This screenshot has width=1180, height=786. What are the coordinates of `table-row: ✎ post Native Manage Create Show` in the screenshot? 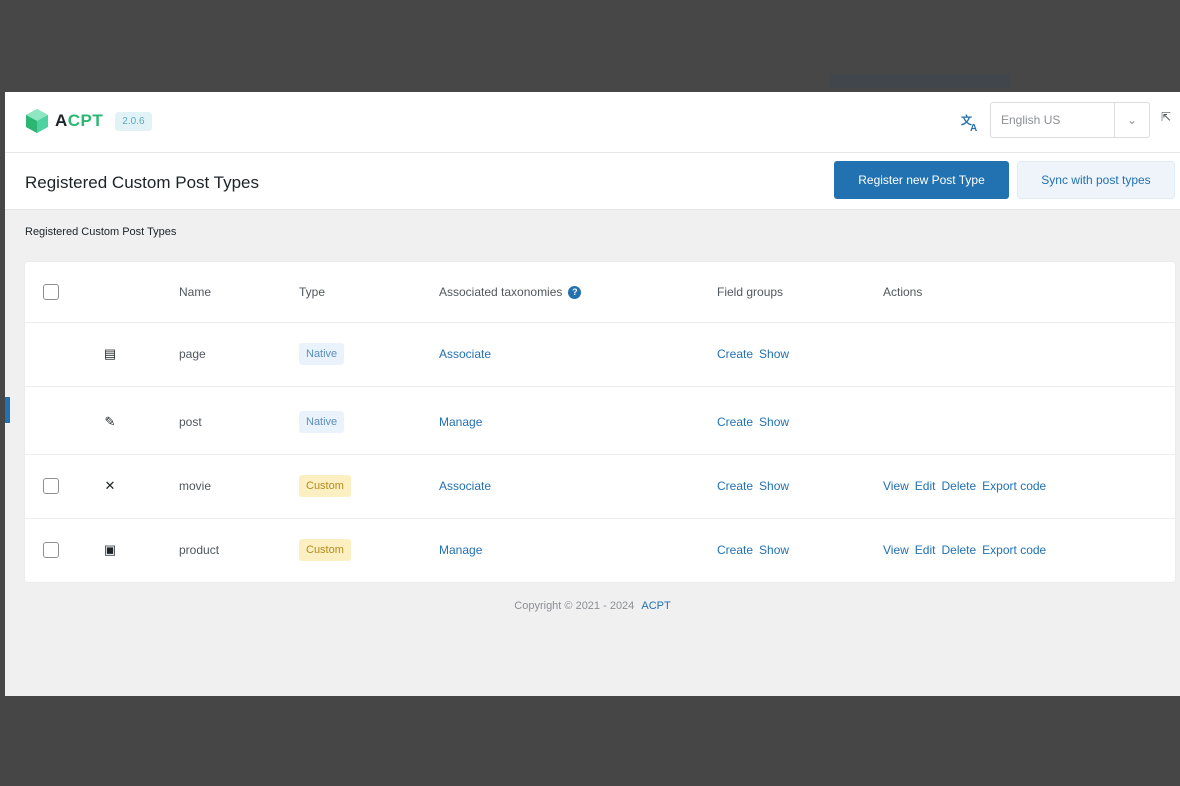 It's located at (600, 422).